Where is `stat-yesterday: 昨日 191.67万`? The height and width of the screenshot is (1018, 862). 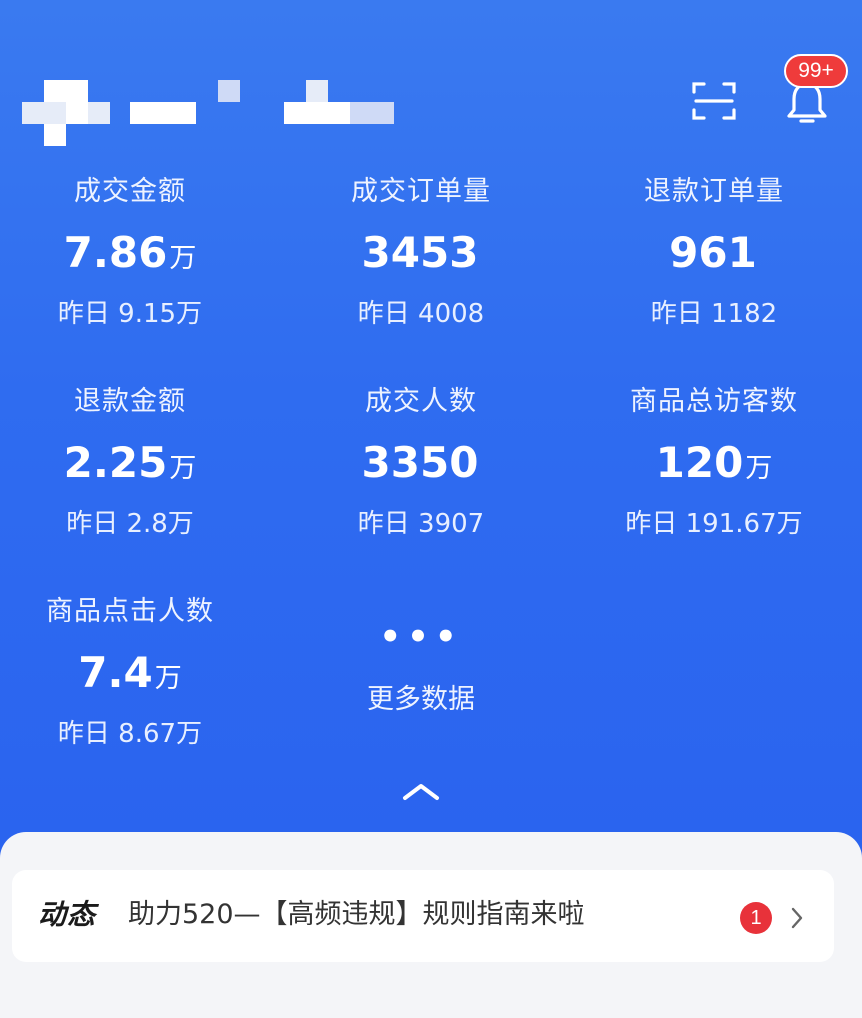 stat-yesterday: 昨日 191.67万 is located at coordinates (714, 524).